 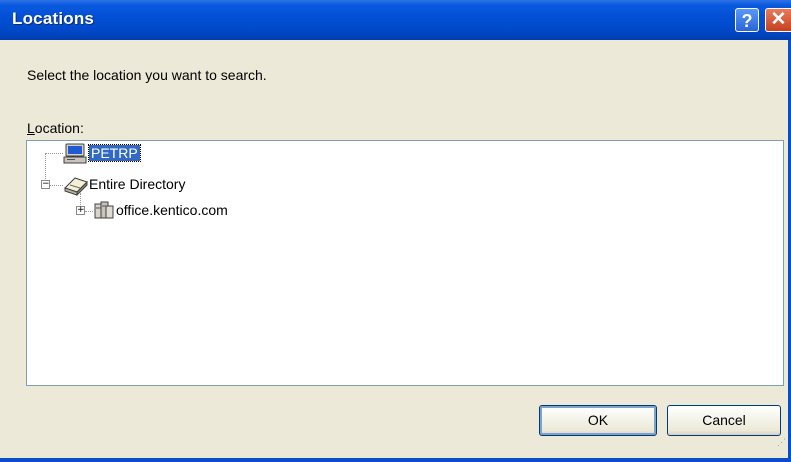 What do you see at coordinates (53, 18) in the screenshot?
I see `window-title: Locations` at bounding box center [53, 18].